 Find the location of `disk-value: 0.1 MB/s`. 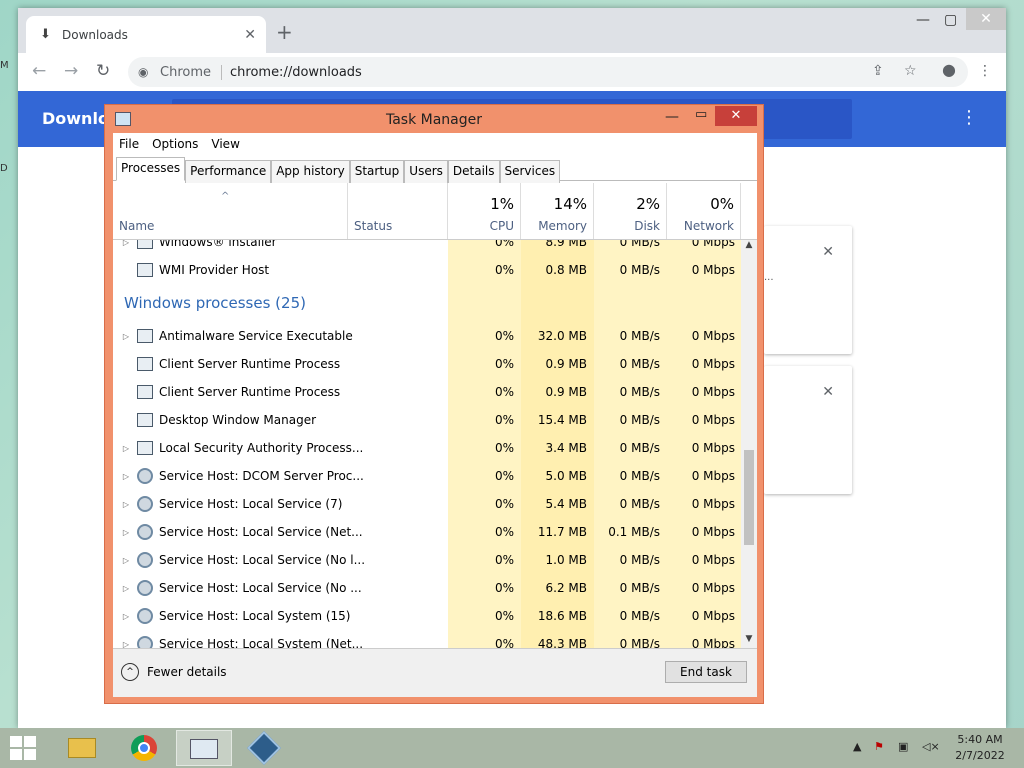

disk-value: 0.1 MB/s is located at coordinates (634, 532).